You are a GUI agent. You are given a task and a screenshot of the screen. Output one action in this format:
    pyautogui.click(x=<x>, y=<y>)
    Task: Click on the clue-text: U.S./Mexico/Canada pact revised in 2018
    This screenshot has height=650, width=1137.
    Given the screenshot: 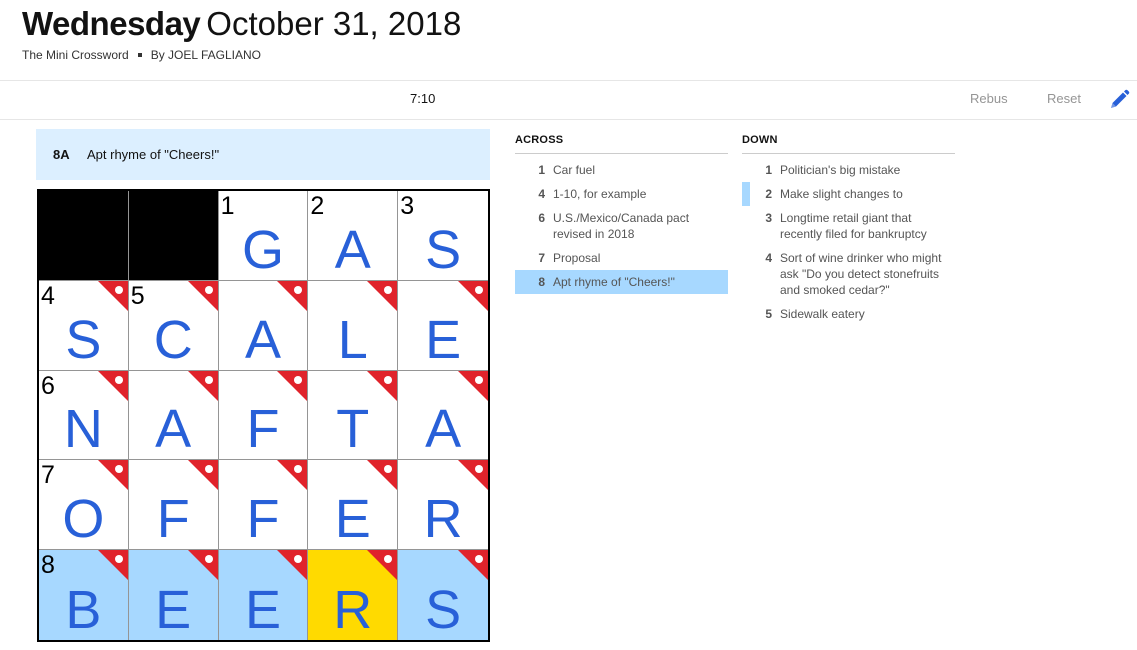 What is the action you would take?
    pyautogui.click(x=621, y=226)
    